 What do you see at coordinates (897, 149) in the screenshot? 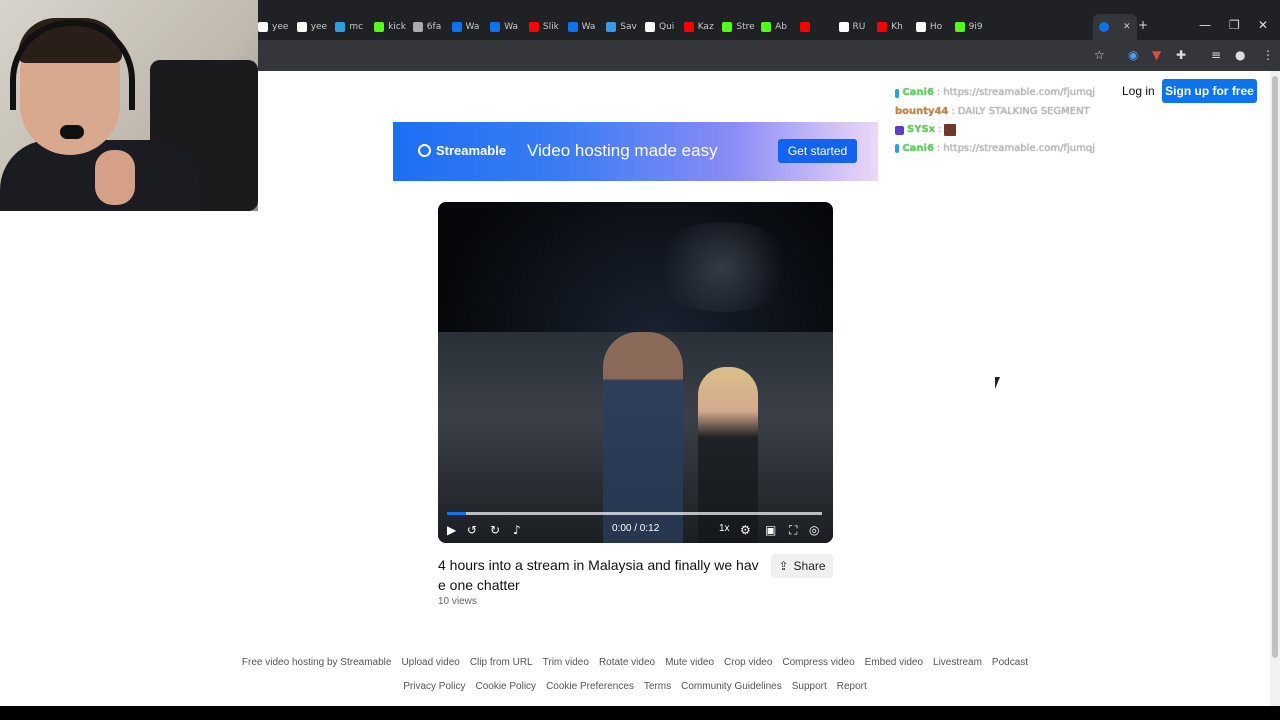
I see `chat-badge-icon` at bounding box center [897, 149].